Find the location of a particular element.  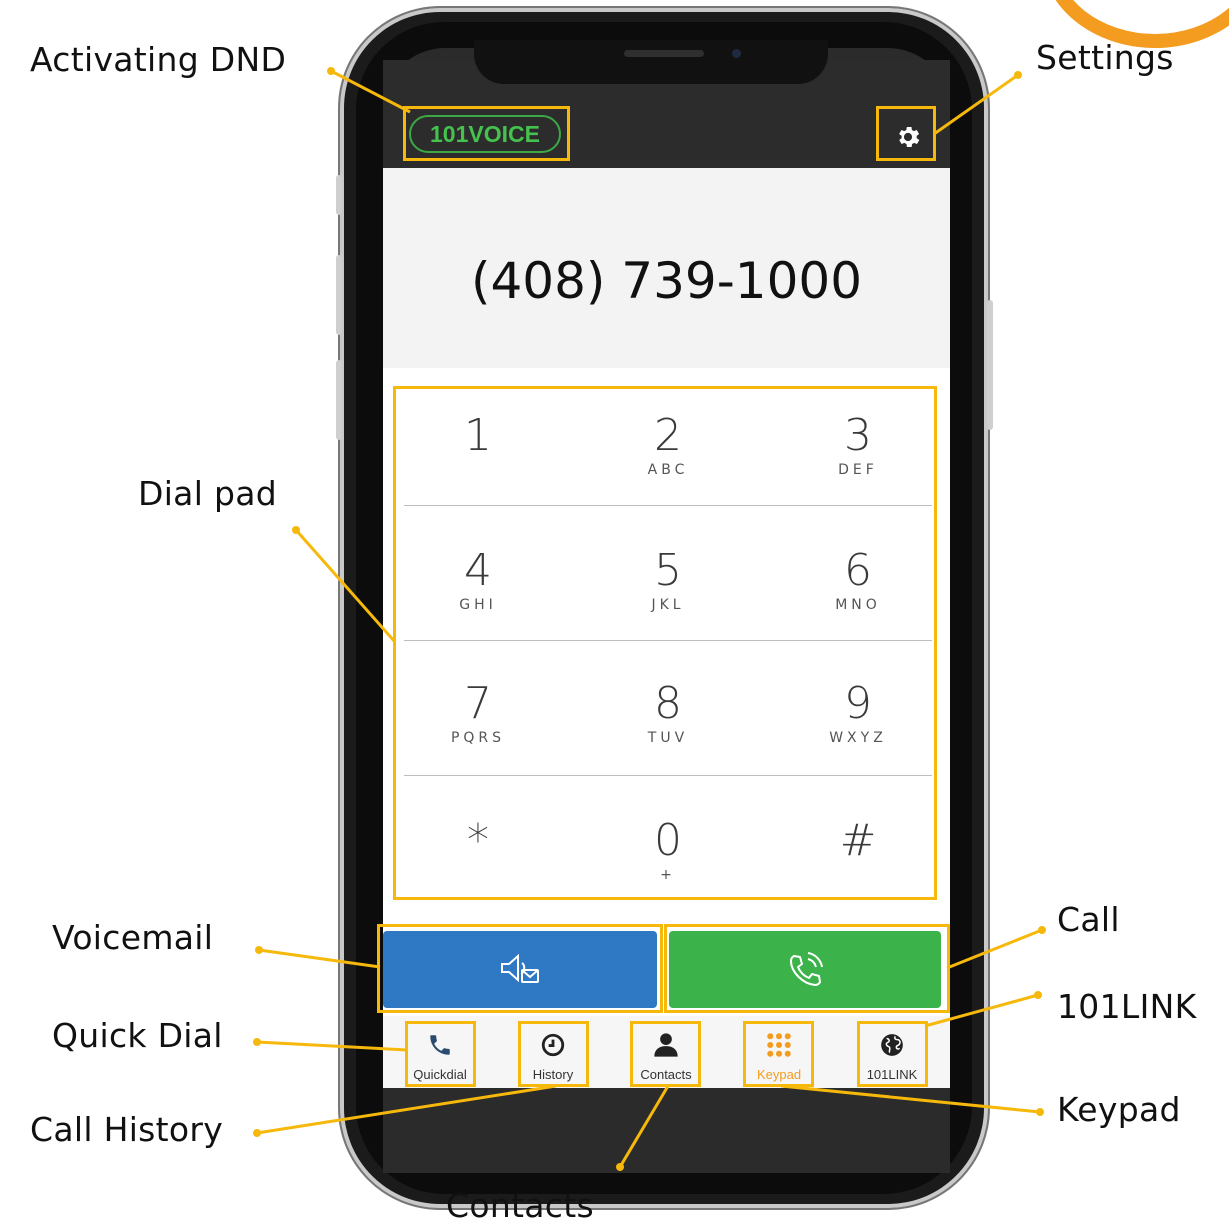

volume-down-button is located at coordinates (339, 400).